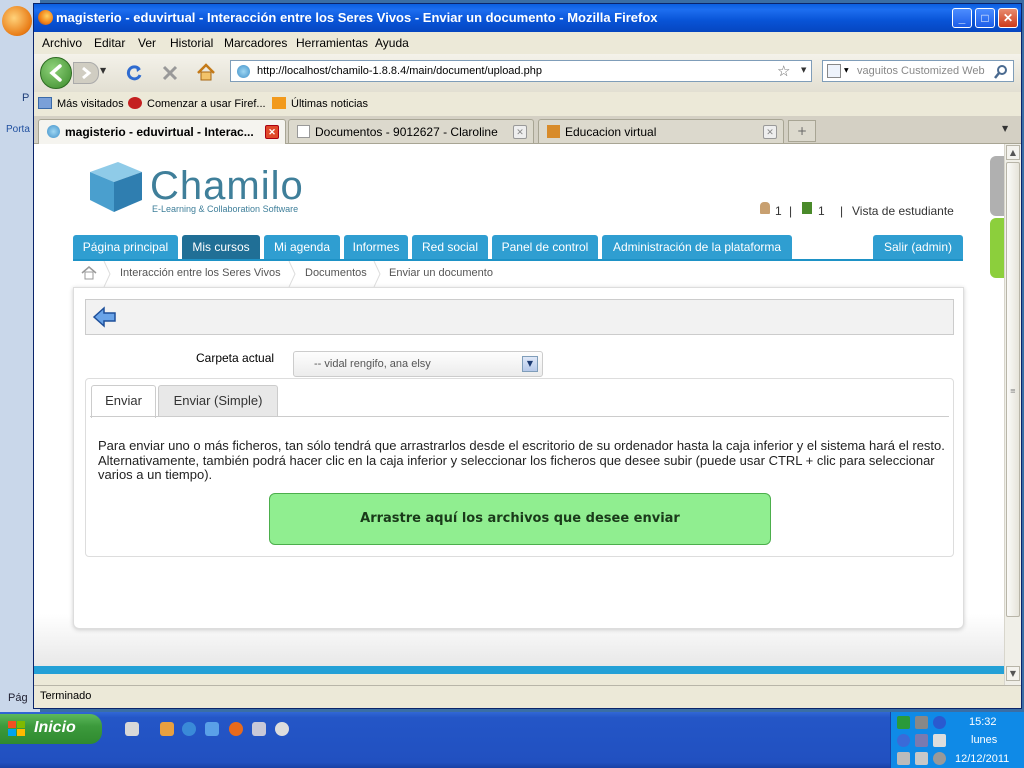 Image resolution: width=1024 pixels, height=768 pixels. Describe the element at coordinates (1001, 72) in the screenshot. I see `search-icon` at that location.